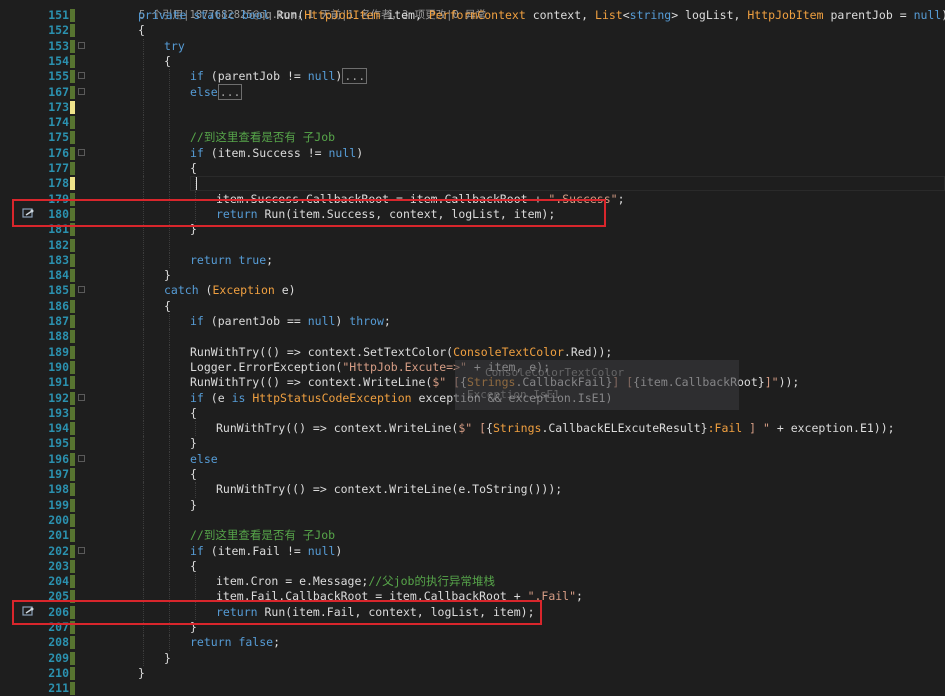 Image resolution: width=945 pixels, height=696 pixels. I want to click on line-number: 192, so click(54, 398).